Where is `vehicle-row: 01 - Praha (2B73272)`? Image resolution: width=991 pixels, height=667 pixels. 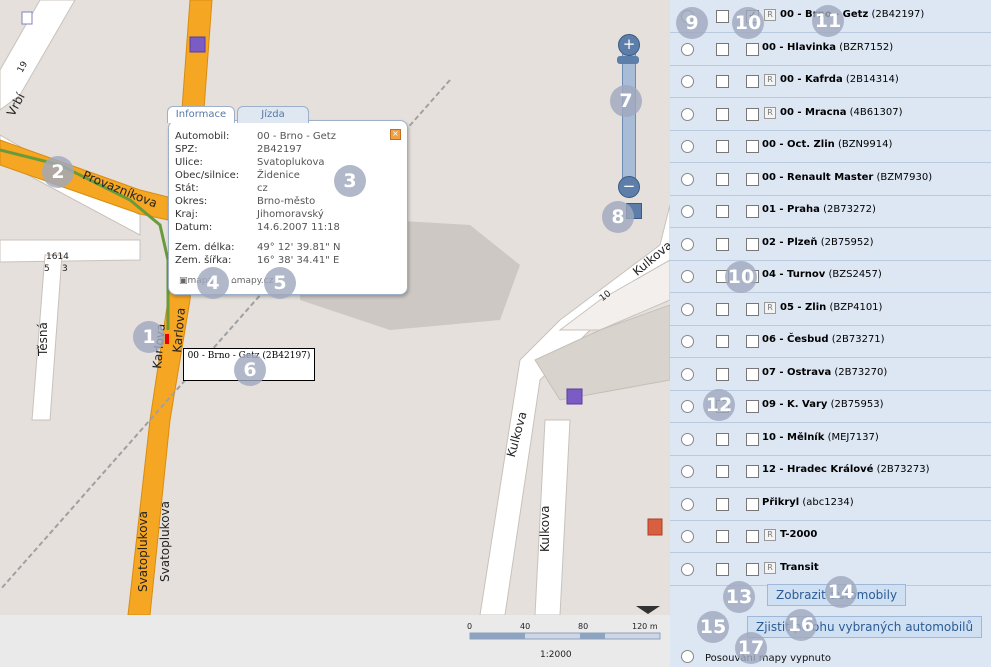
vehicle-row: 01 - Praha (2B73272) is located at coordinates (830, 211).